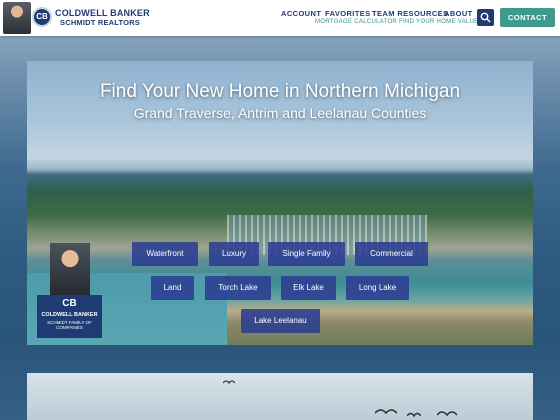 The height and width of the screenshot is (420, 560). I want to click on agent-card-sub: SCHMIDT FAMILY OF COMPANIES, so click(69, 325).